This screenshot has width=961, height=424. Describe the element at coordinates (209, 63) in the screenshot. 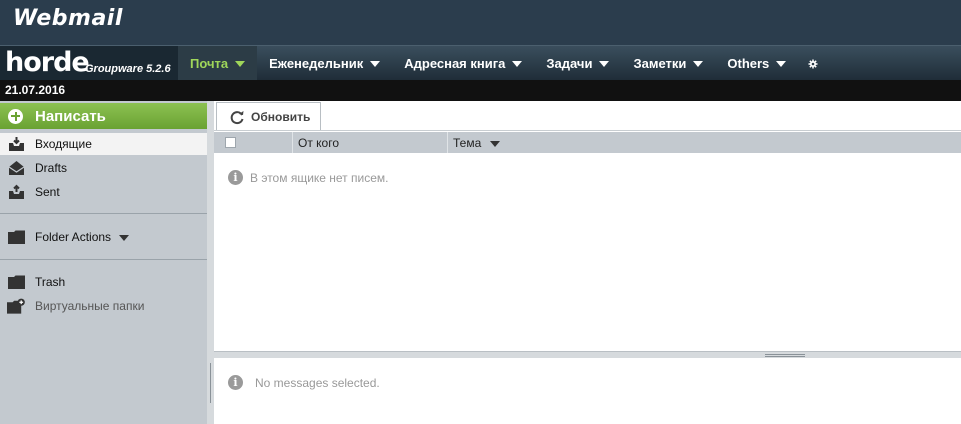

I see `menu-label: Почта` at that location.